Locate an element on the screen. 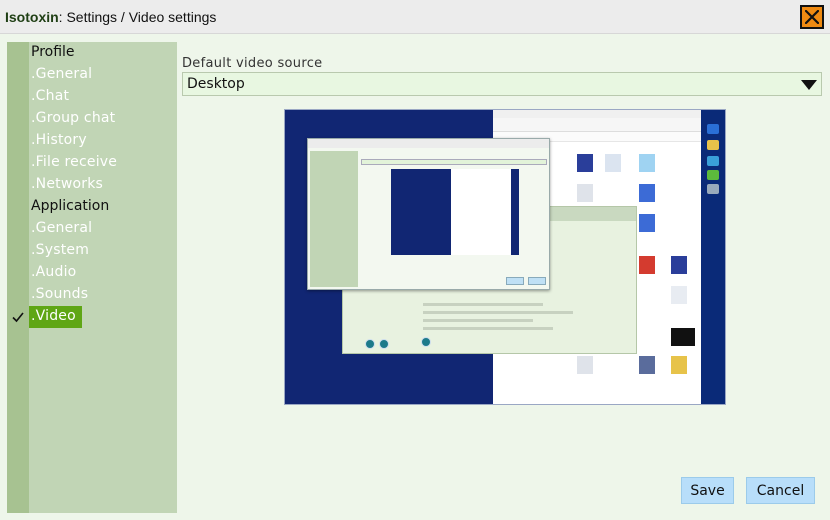 This screenshot has height=520, width=830. sidebar-item-label: .File receive is located at coordinates (74, 162).